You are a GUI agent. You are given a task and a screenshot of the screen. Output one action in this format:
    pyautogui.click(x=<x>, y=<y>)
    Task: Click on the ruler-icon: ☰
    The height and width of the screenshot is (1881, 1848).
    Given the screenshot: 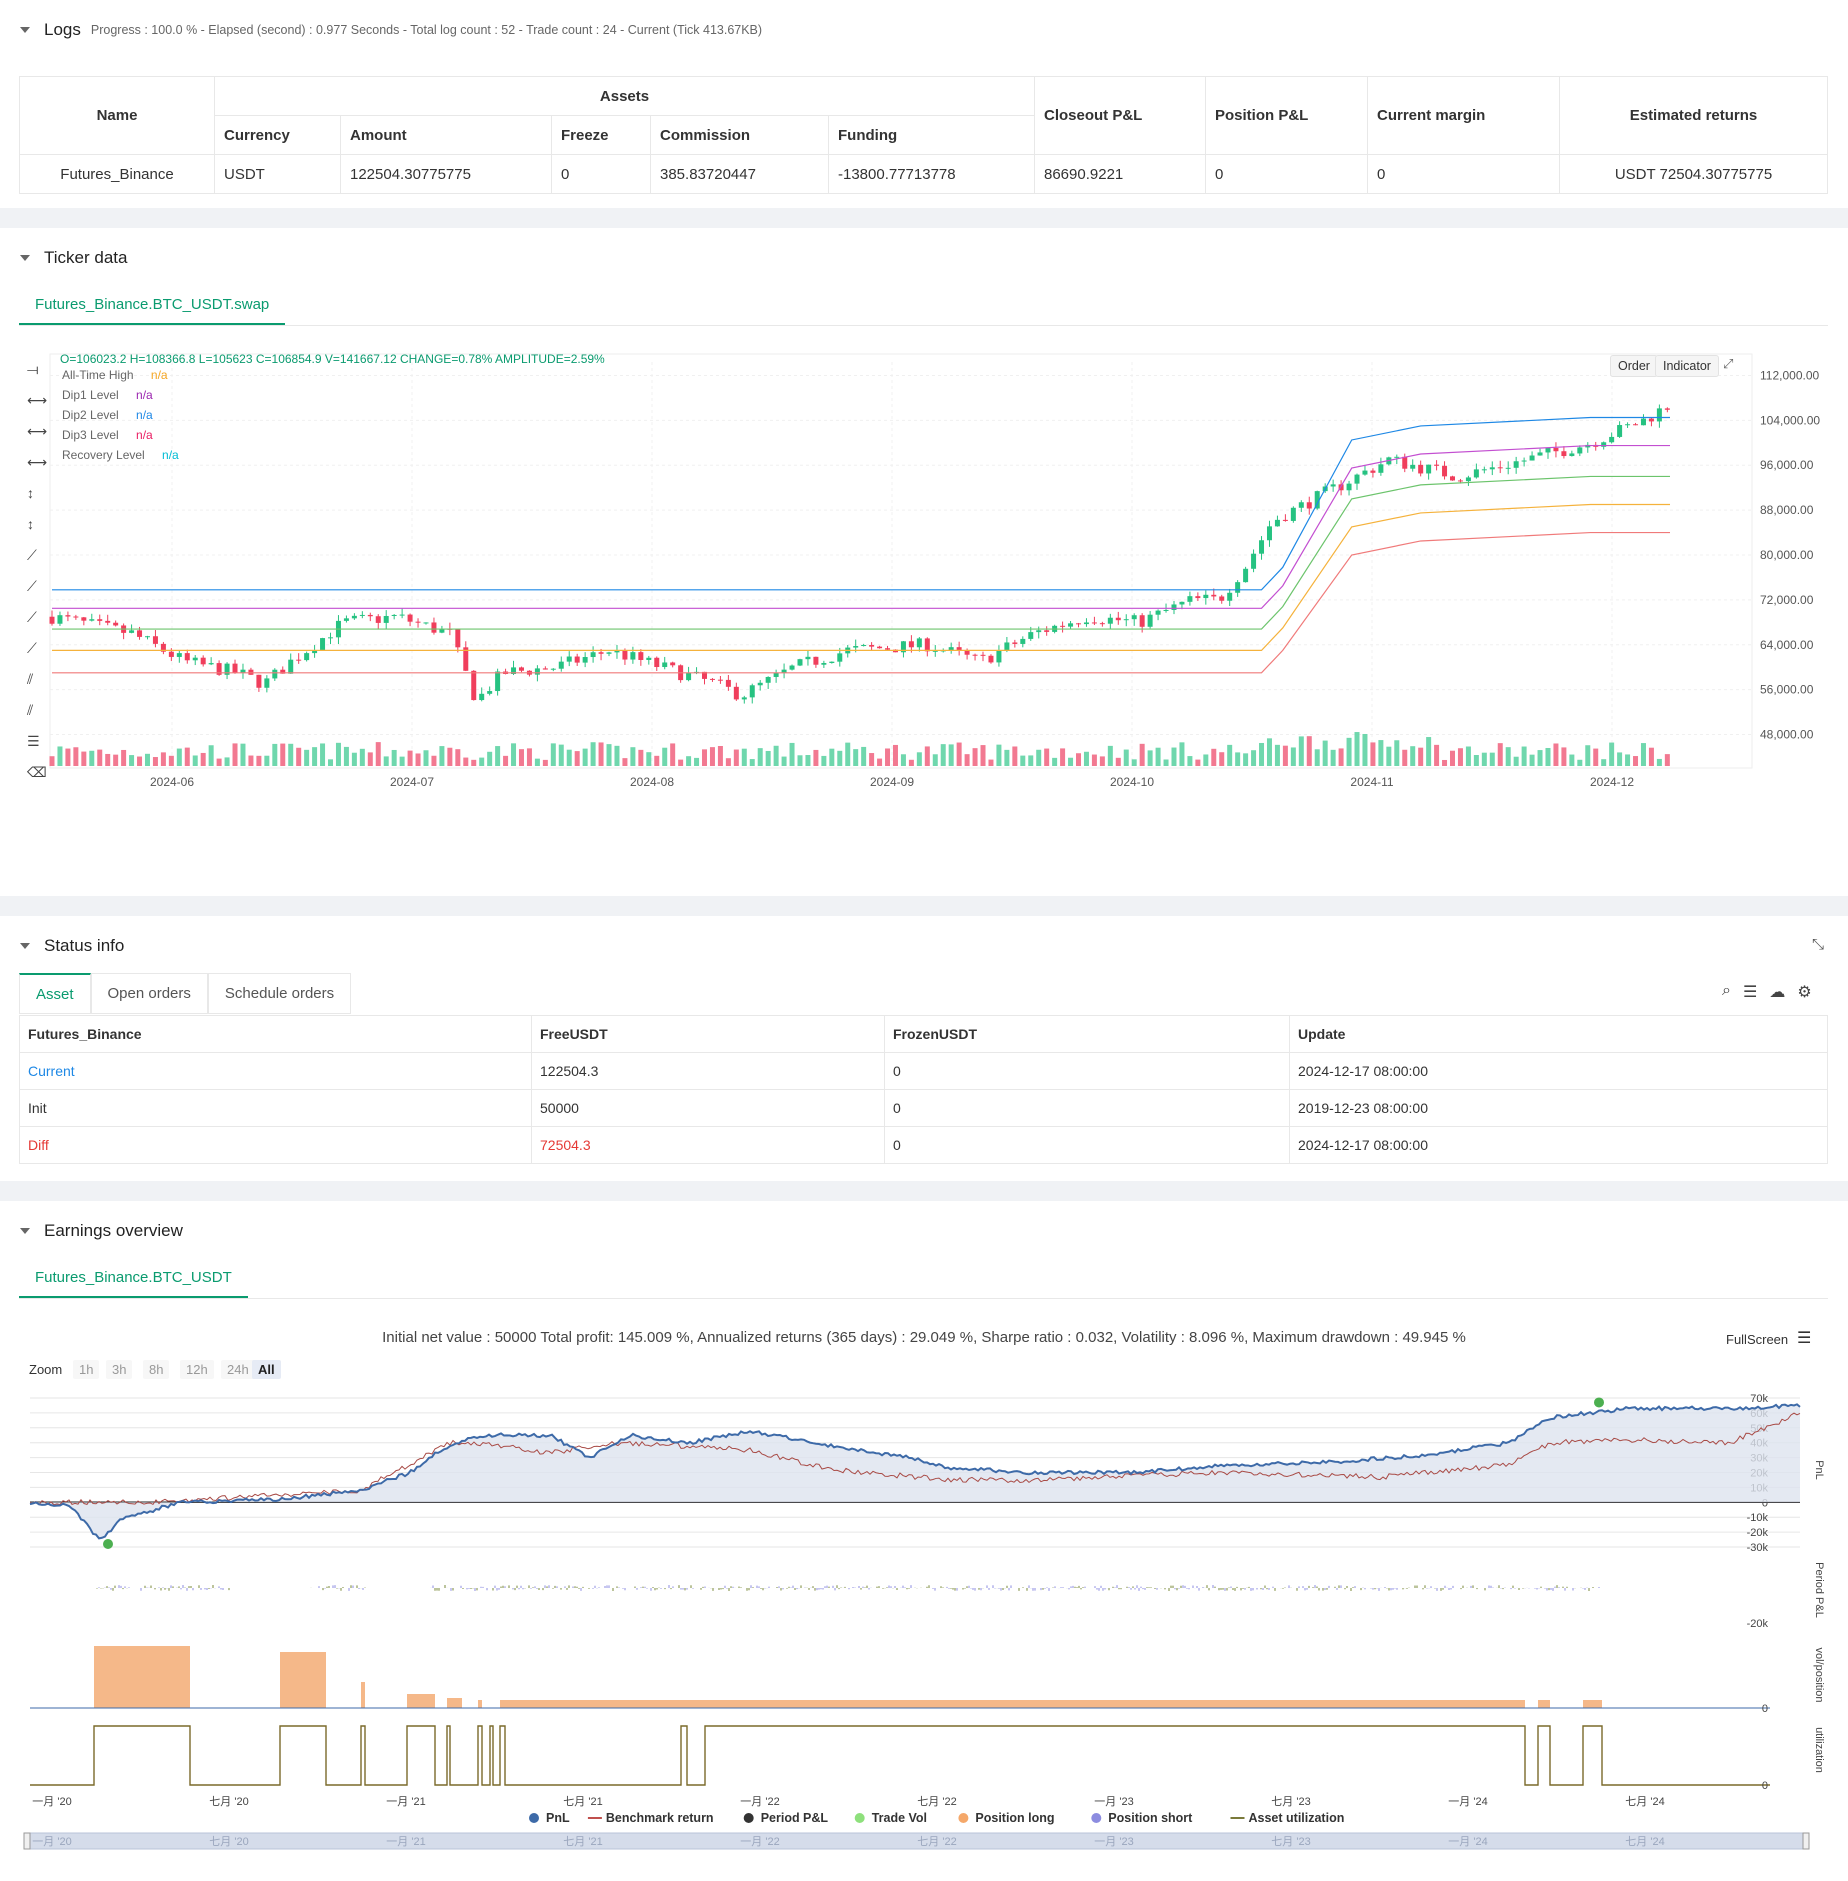 What is the action you would take?
    pyautogui.click(x=33, y=741)
    